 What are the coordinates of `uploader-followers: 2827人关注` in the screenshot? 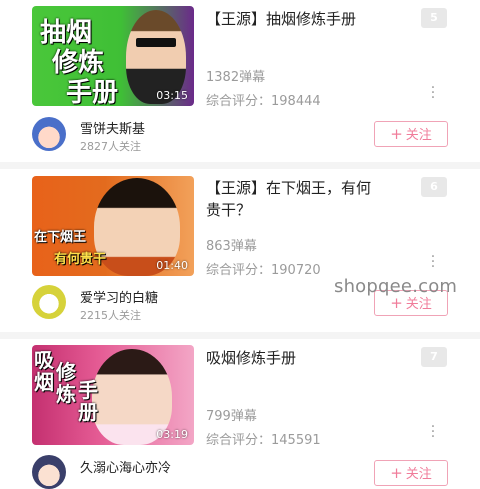 It's located at (110, 146).